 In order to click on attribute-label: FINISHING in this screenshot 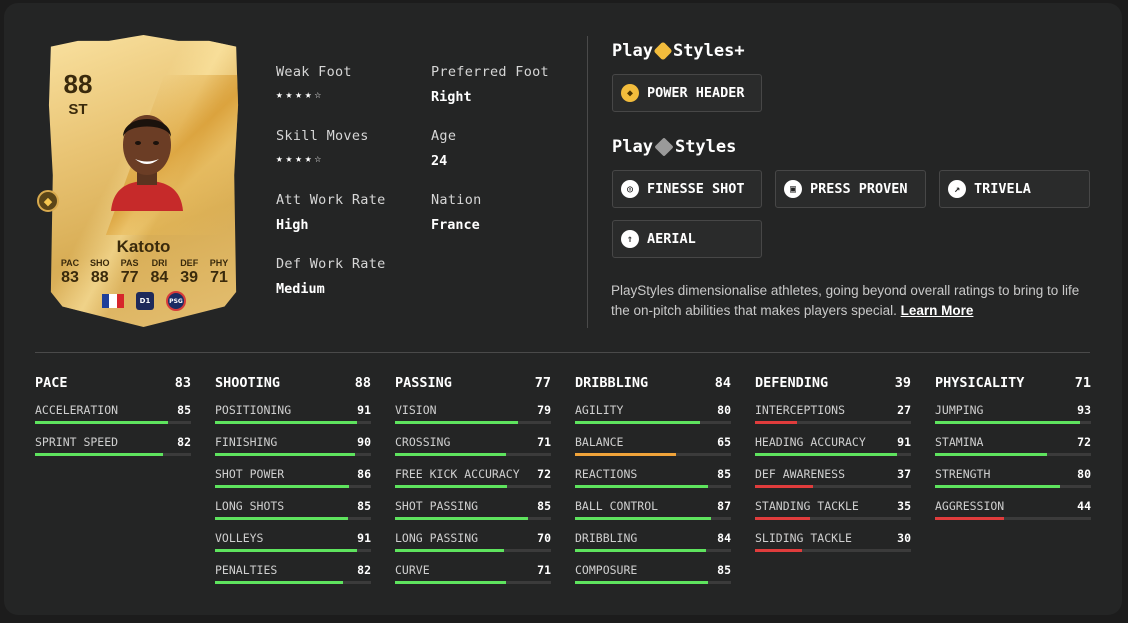, I will do `click(246, 442)`.